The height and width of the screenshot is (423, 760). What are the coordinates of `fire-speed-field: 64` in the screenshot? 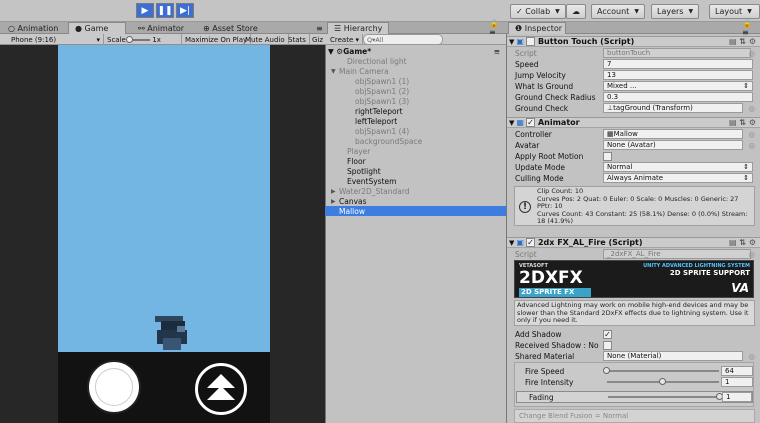 It's located at (737, 371).